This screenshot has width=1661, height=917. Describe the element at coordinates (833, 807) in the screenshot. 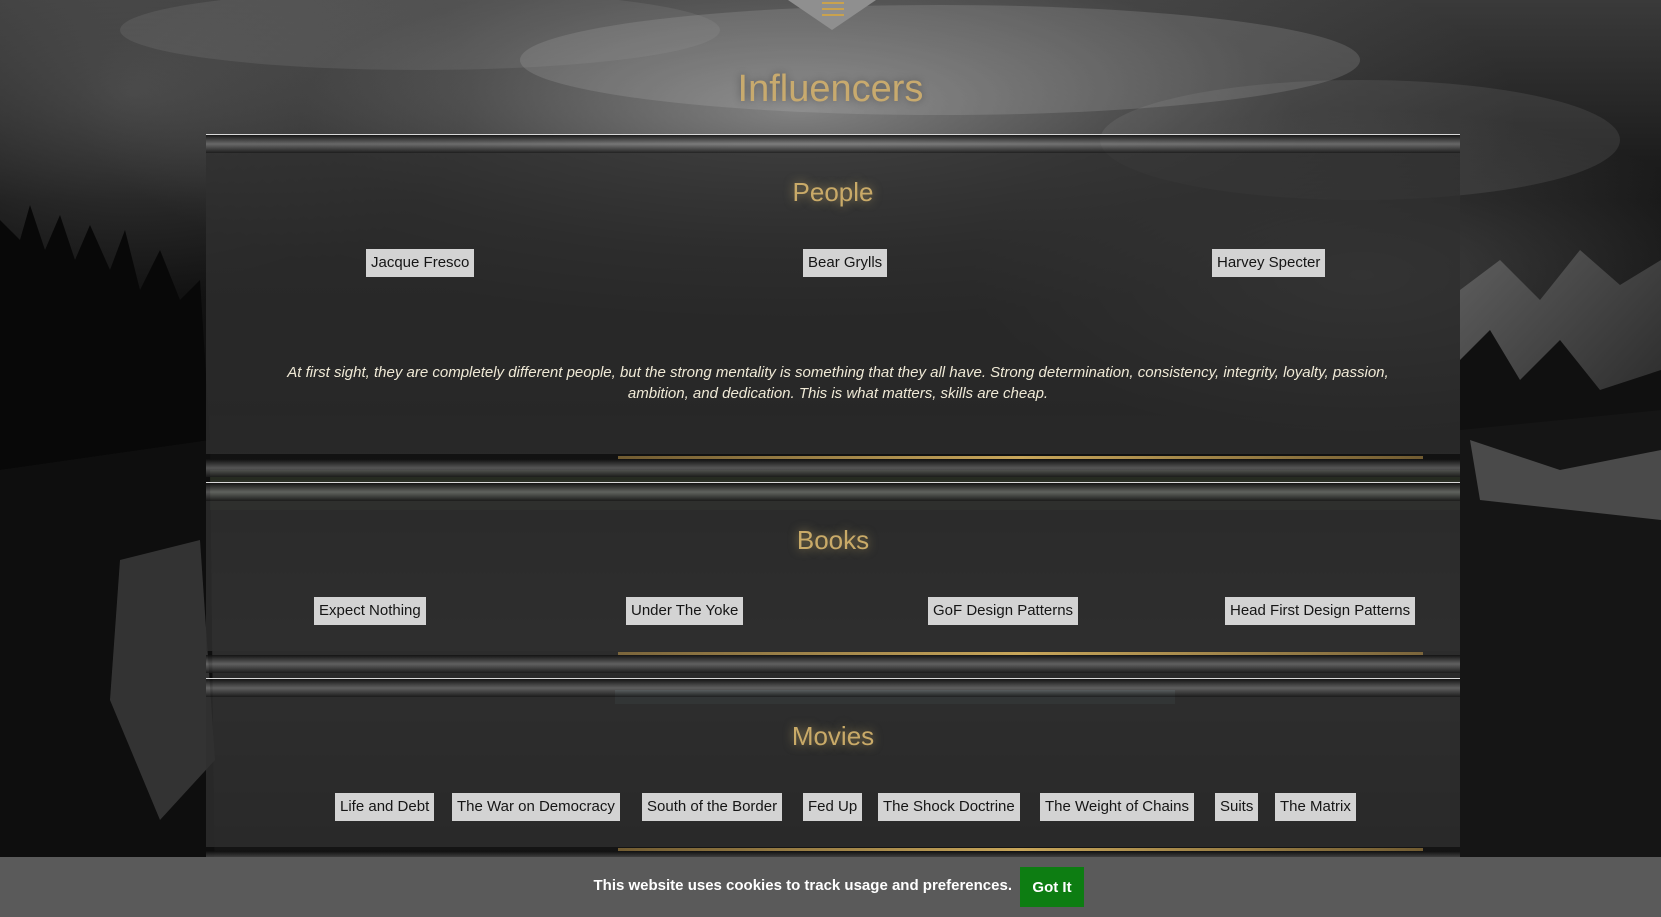

I see `movie-chip: Fed Up` at that location.